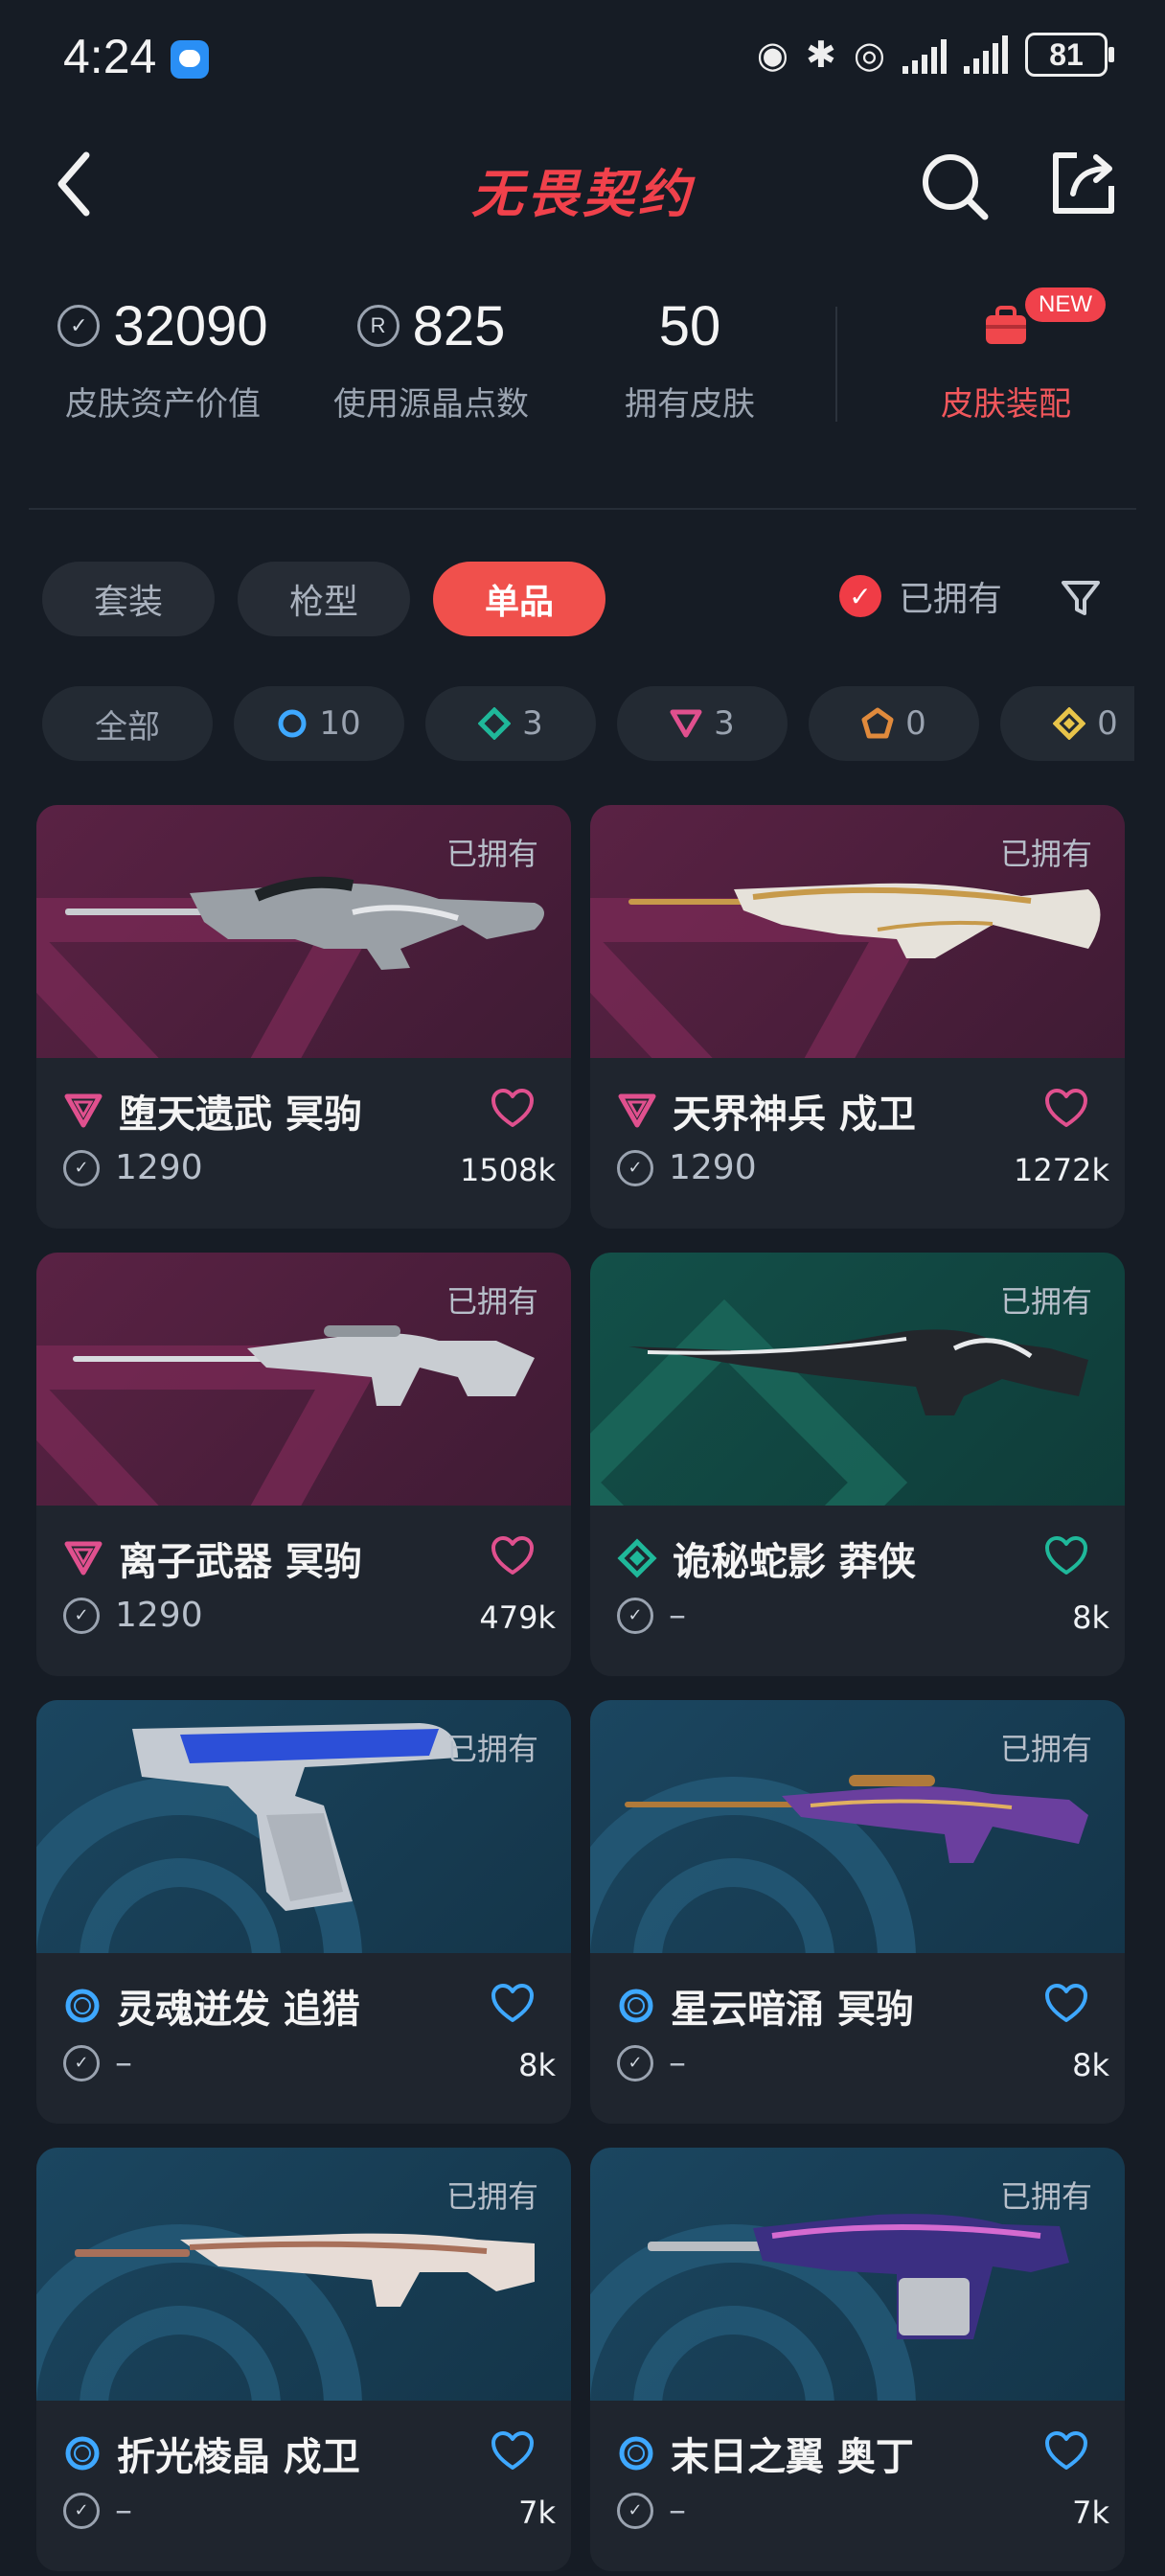  Describe the element at coordinates (955, 186) in the screenshot. I see `search-icon` at that location.